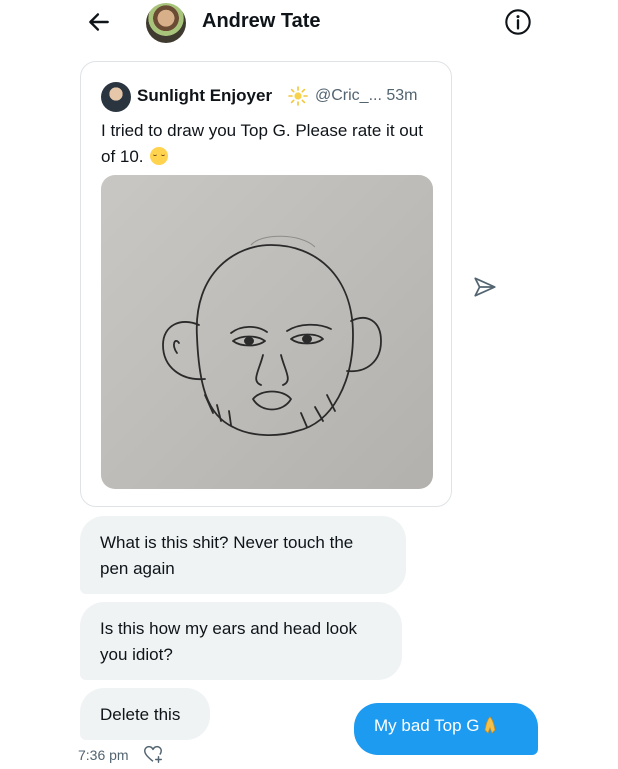 Image resolution: width=618 pixels, height=769 pixels. What do you see at coordinates (99, 22) in the screenshot?
I see `arrow-left-icon` at bounding box center [99, 22].